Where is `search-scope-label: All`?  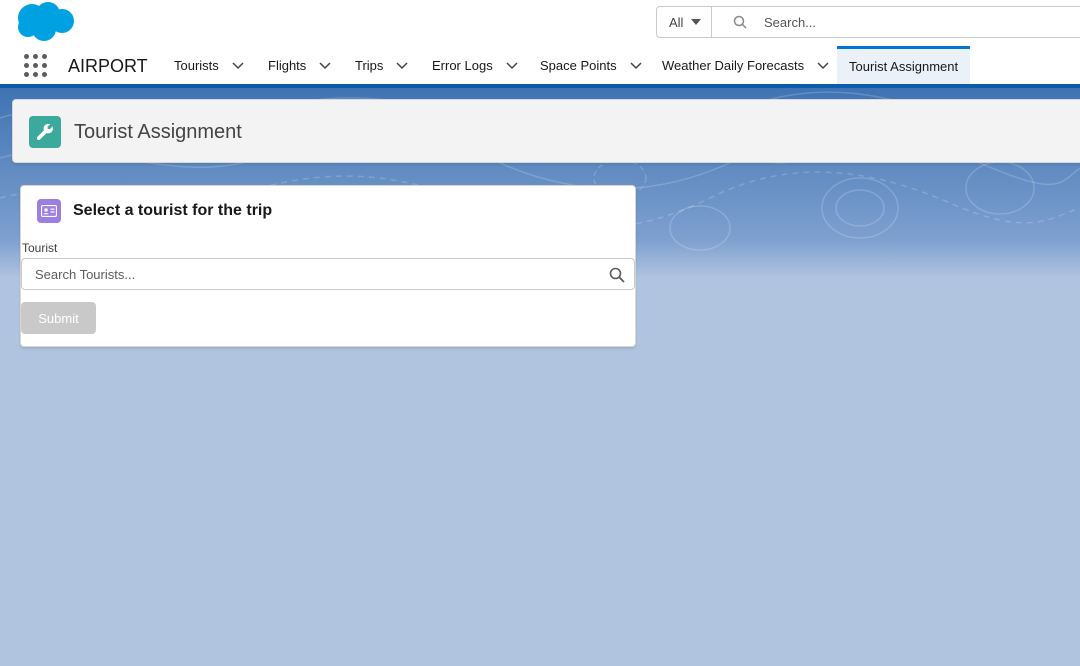 search-scope-label: All is located at coordinates (676, 22).